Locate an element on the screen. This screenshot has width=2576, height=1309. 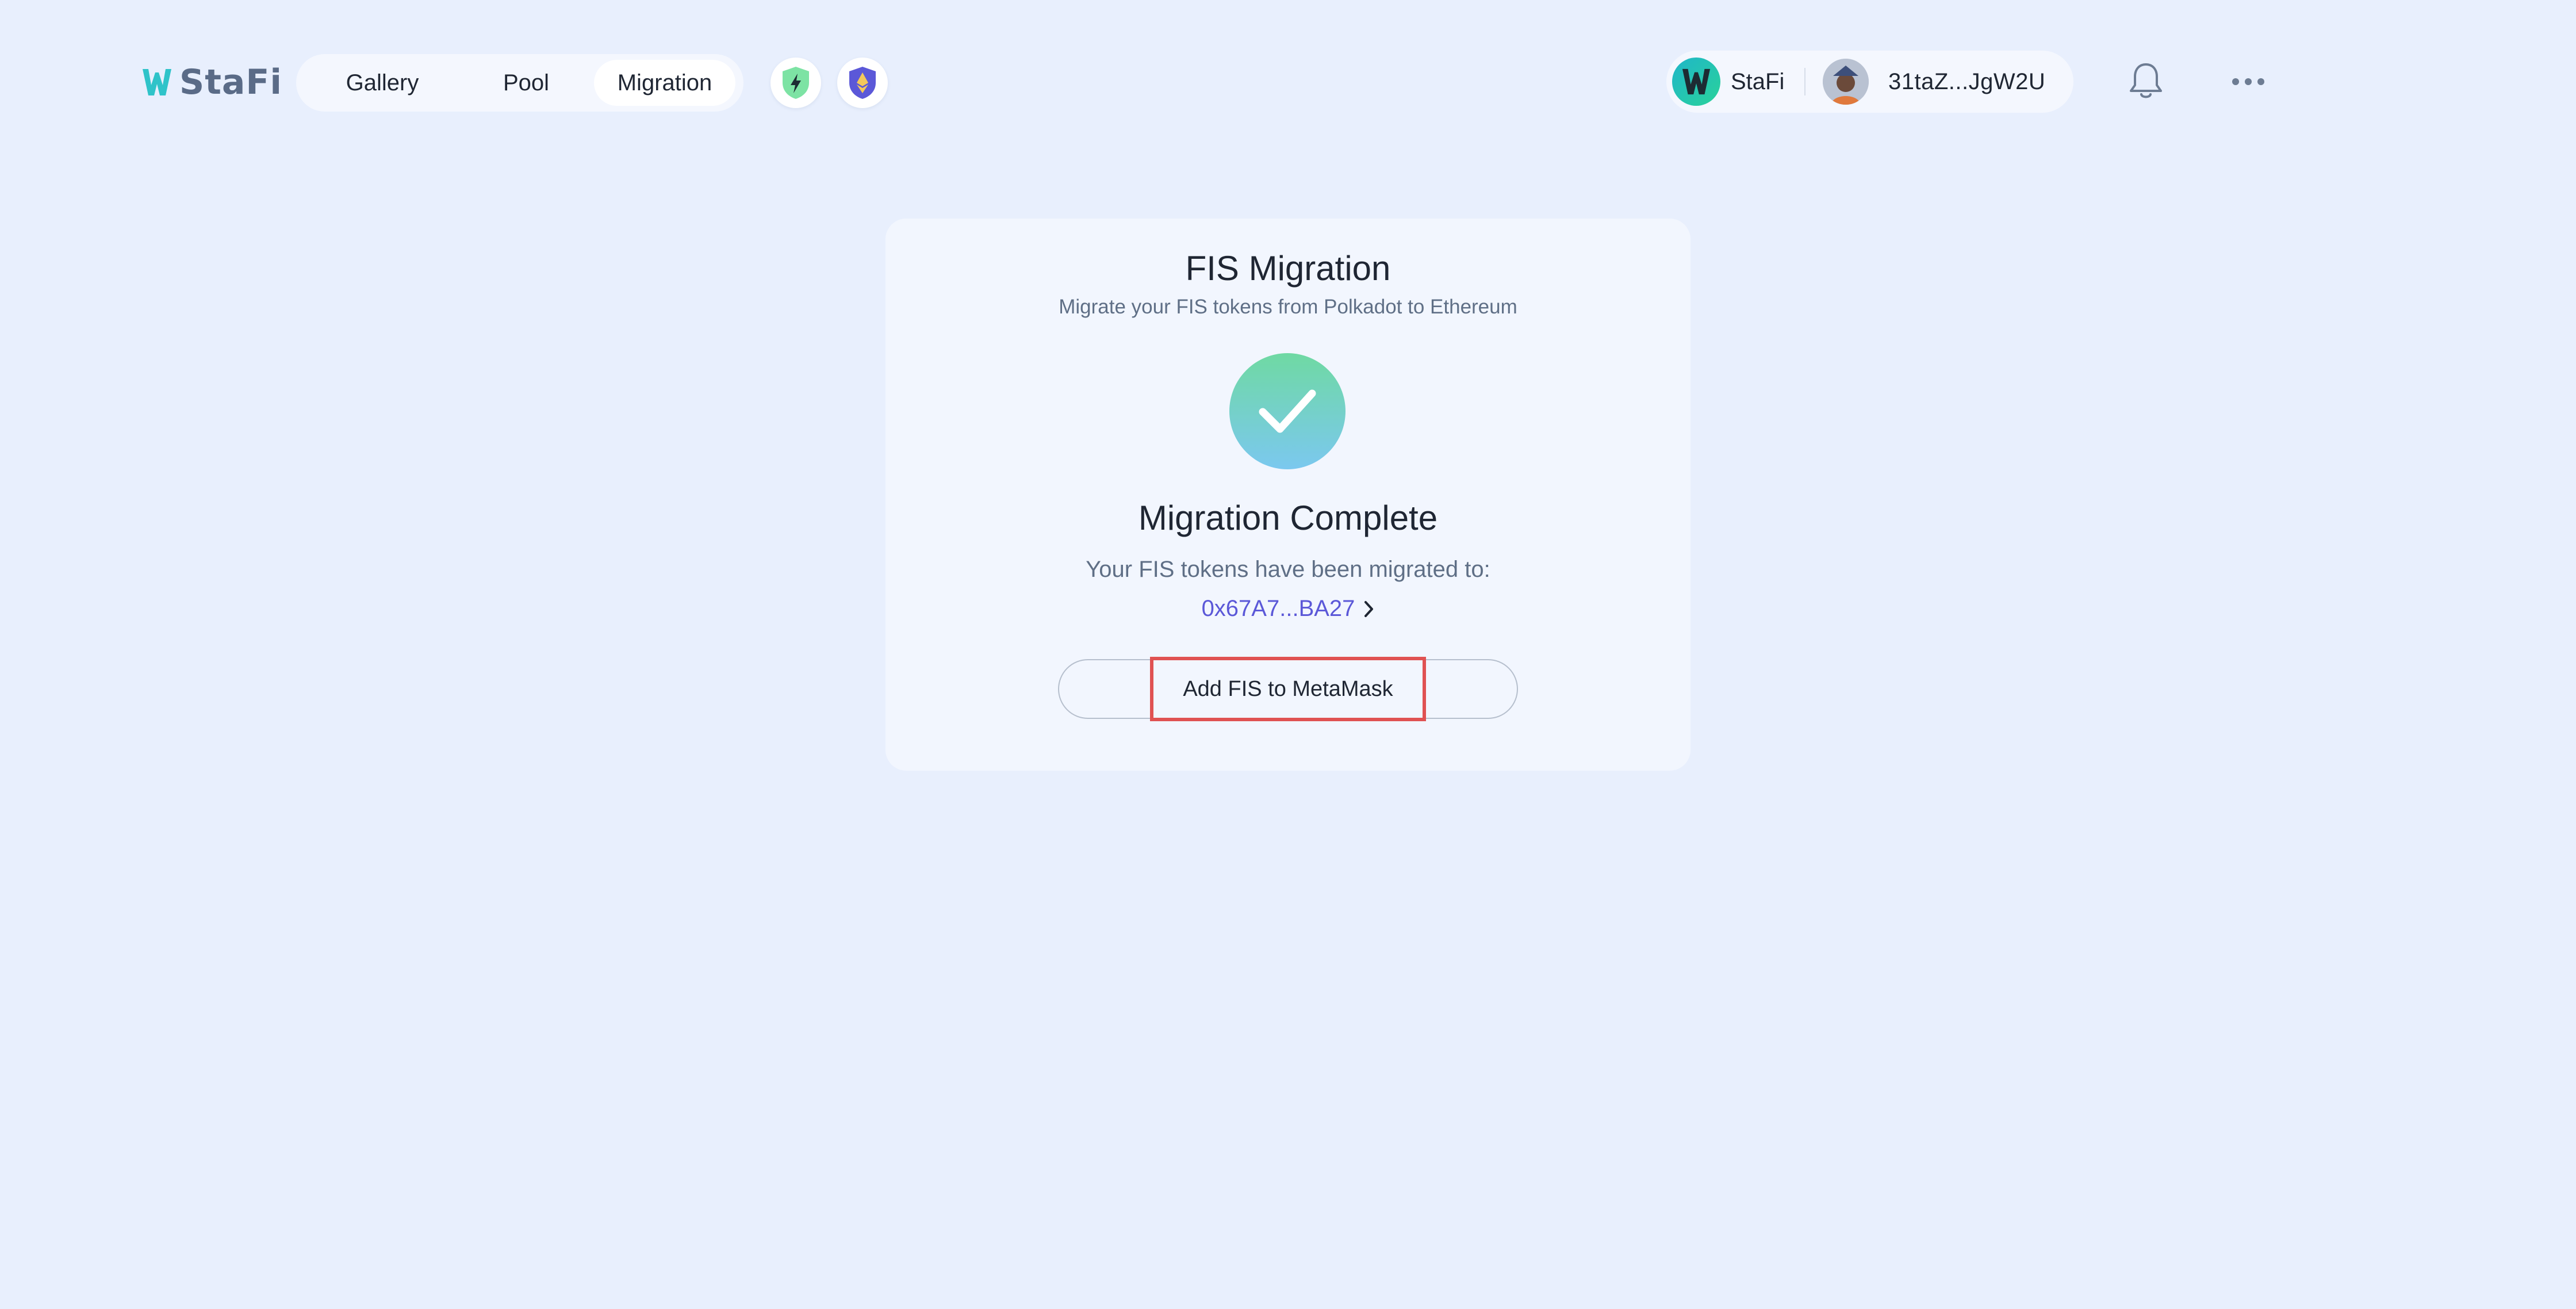
bell-icon is located at coordinates (2146, 80).